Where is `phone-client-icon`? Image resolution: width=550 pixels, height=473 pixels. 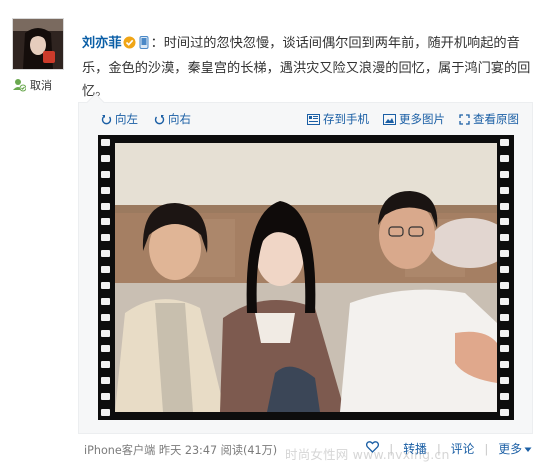 phone-client-icon is located at coordinates (144, 45).